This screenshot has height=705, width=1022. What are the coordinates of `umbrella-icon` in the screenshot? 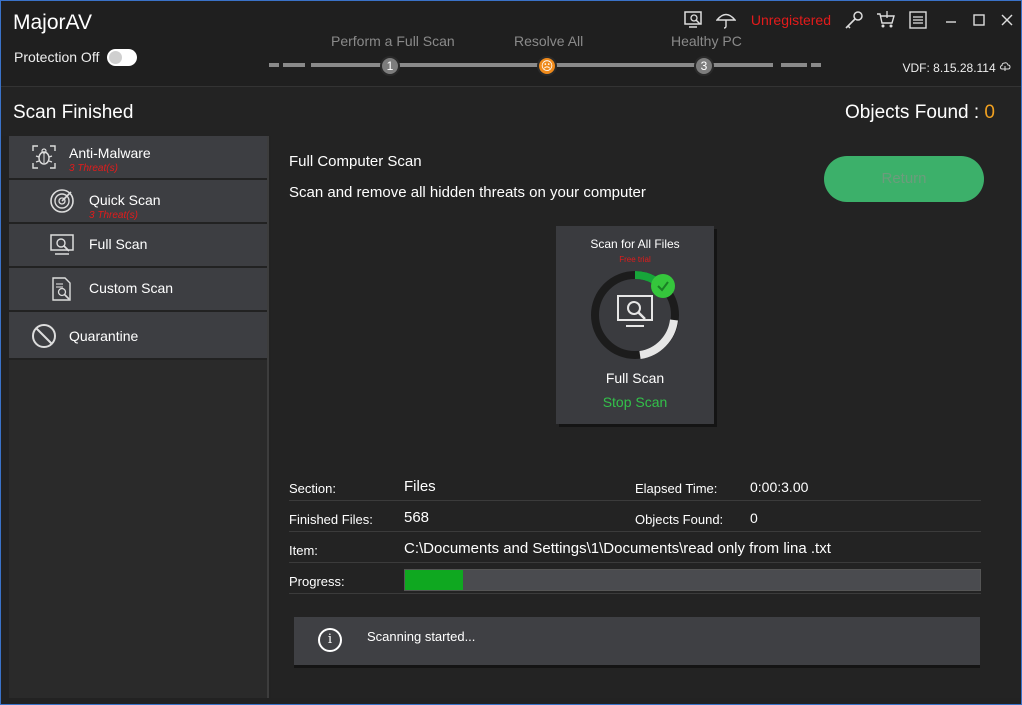 It's located at (726, 20).